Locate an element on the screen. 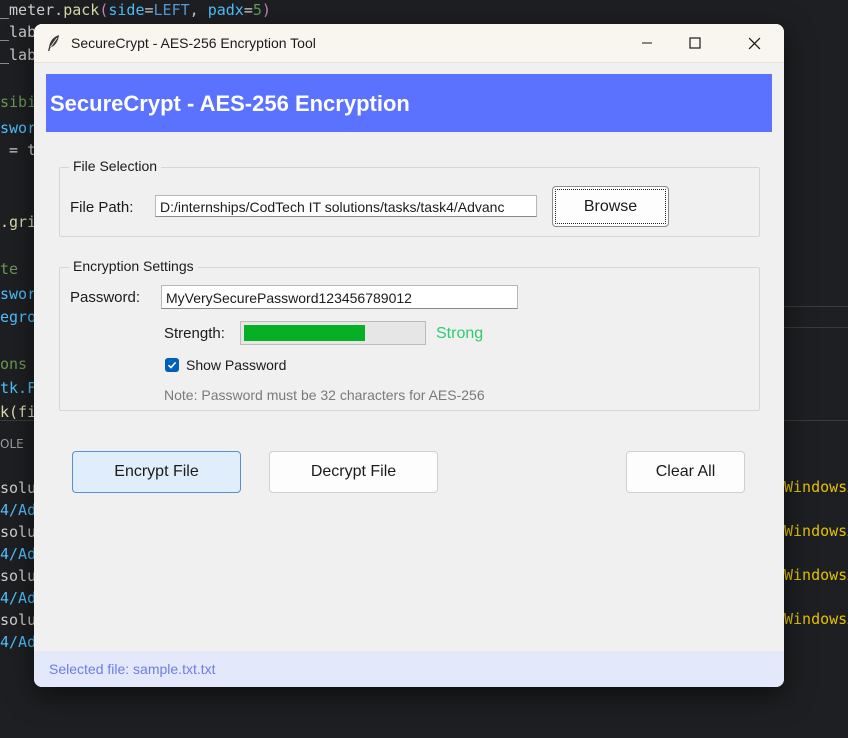  code-line: = t is located at coordinates (18, 150).